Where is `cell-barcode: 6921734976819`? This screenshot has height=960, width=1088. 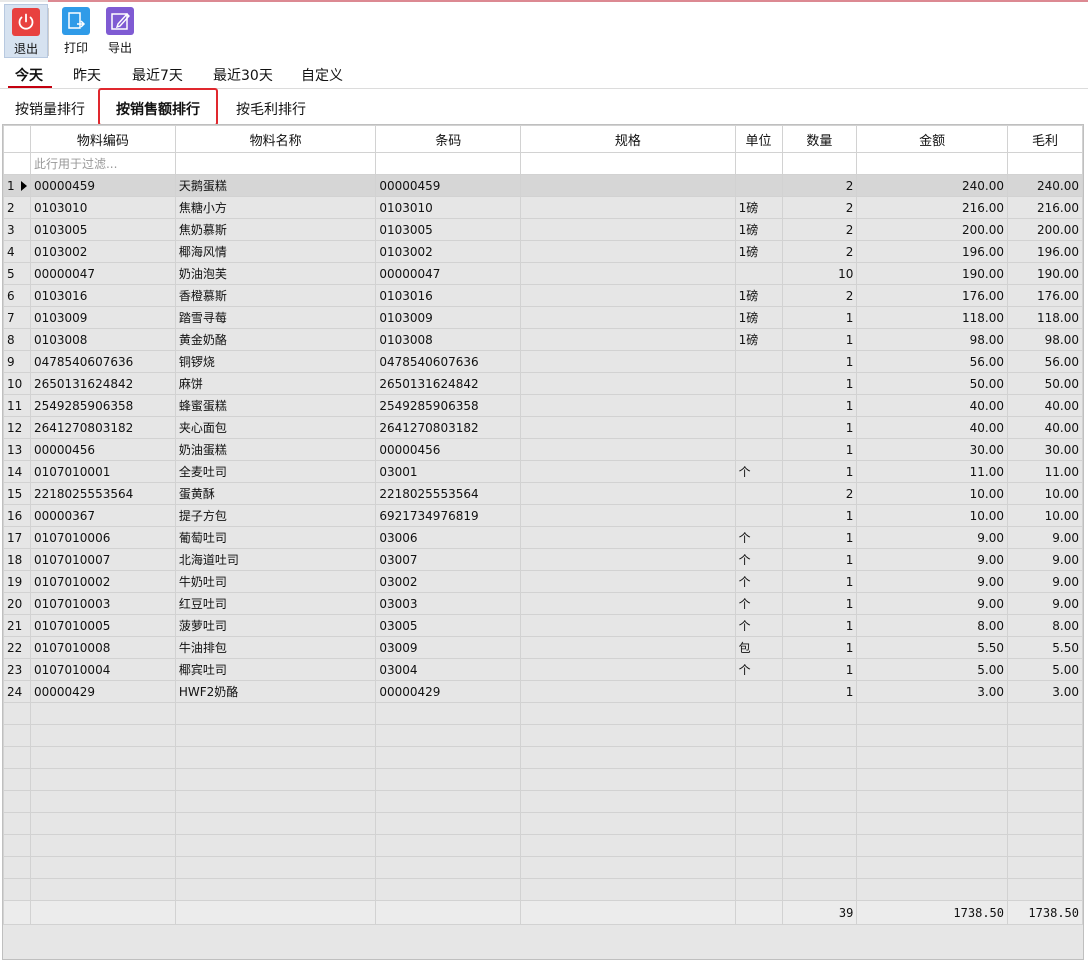
cell-barcode: 6921734976819 is located at coordinates (448, 515).